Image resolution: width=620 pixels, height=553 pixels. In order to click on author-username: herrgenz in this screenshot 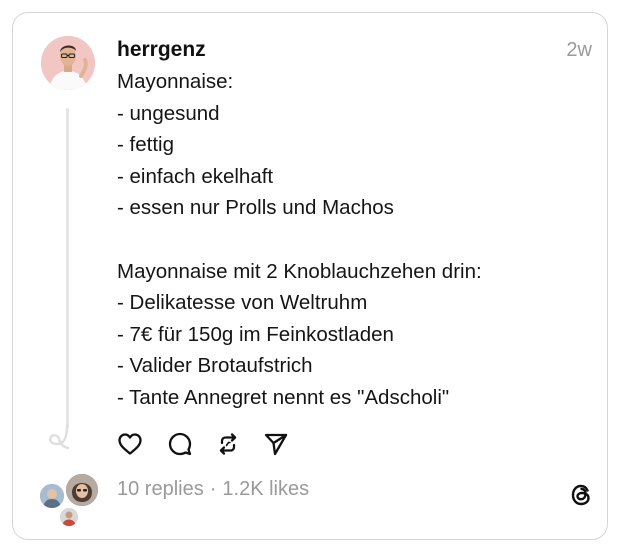, I will do `click(161, 50)`.